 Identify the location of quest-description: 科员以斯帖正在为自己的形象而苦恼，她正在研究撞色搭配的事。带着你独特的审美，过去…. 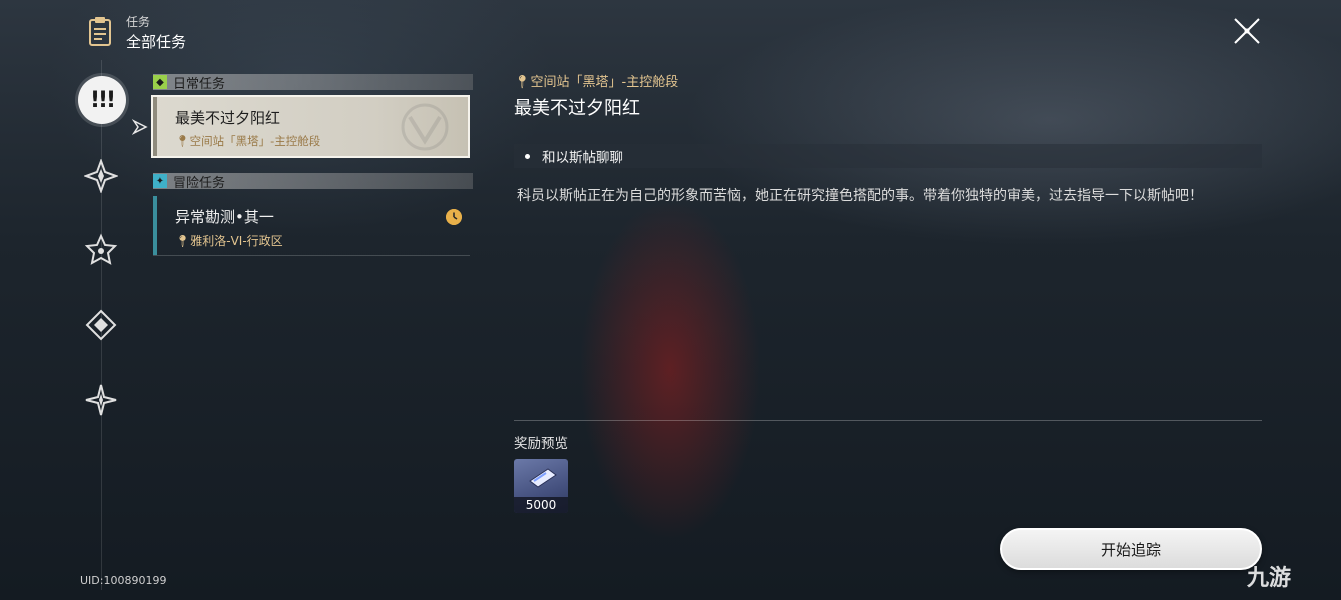
(860, 196).